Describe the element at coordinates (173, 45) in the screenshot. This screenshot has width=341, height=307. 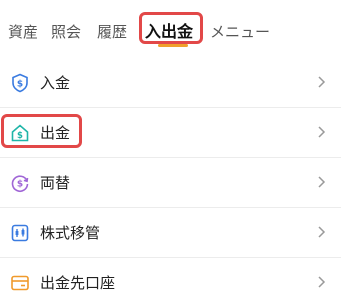
I see `active-tab-indicator` at that location.